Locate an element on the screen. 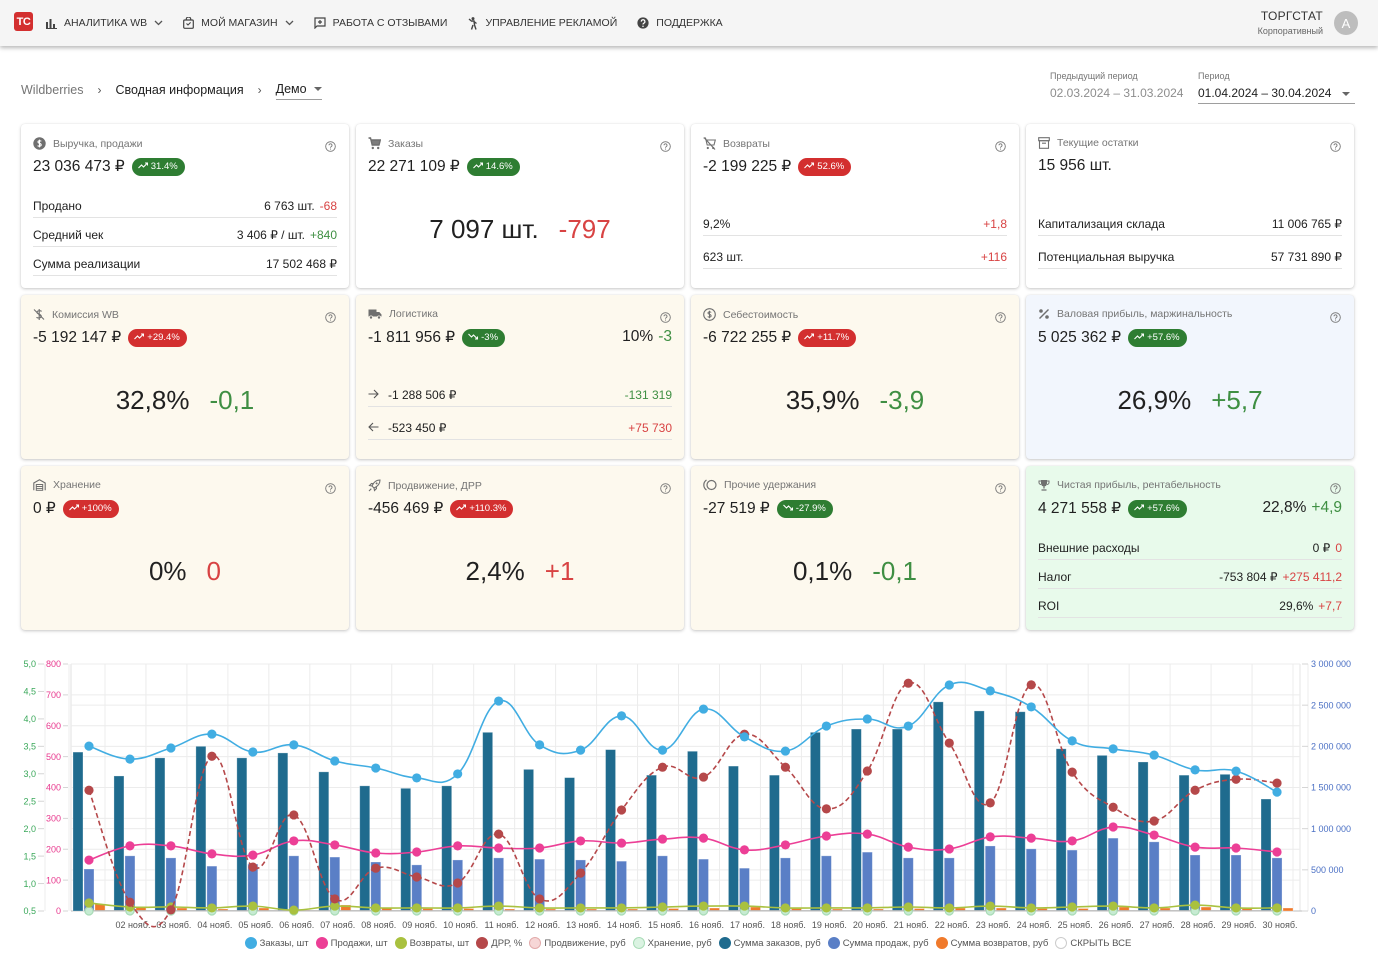 This screenshot has width=1378, height=977. card-value: -456 469 ₽ is located at coordinates (406, 508).